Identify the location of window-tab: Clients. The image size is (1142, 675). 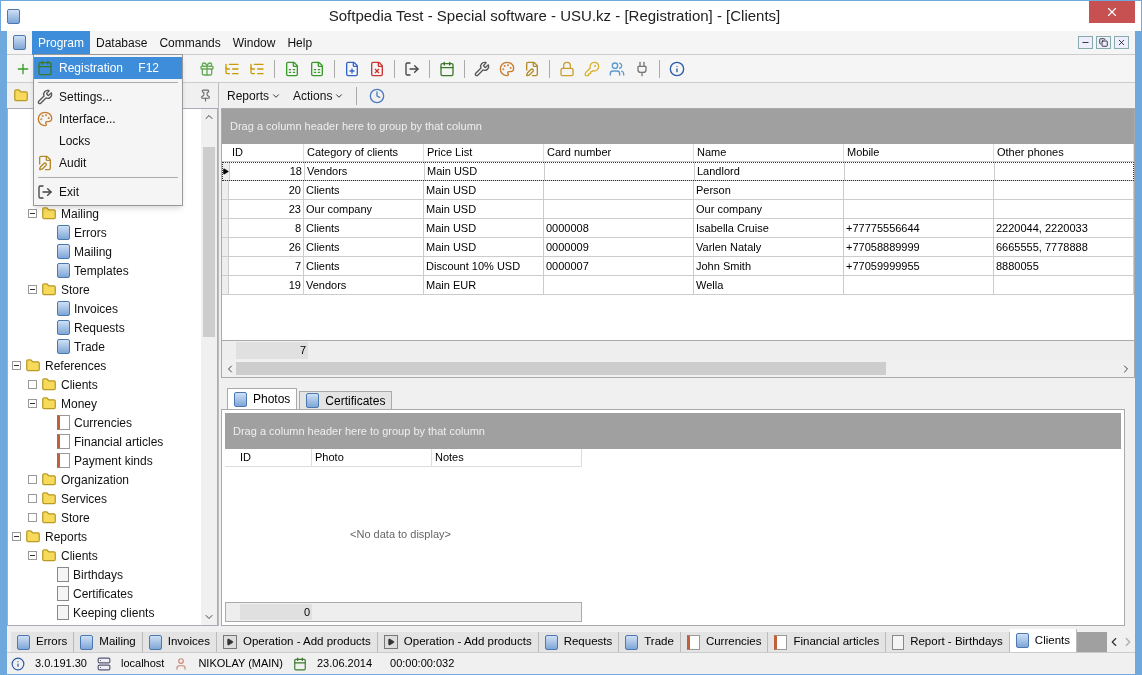
(1043, 640).